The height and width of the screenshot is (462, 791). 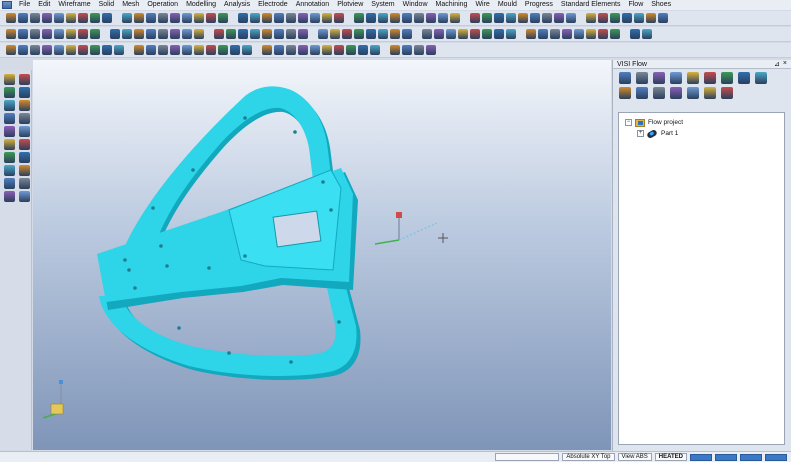 What do you see at coordinates (482, 5) in the screenshot?
I see `menu-wire: Wire` at bounding box center [482, 5].